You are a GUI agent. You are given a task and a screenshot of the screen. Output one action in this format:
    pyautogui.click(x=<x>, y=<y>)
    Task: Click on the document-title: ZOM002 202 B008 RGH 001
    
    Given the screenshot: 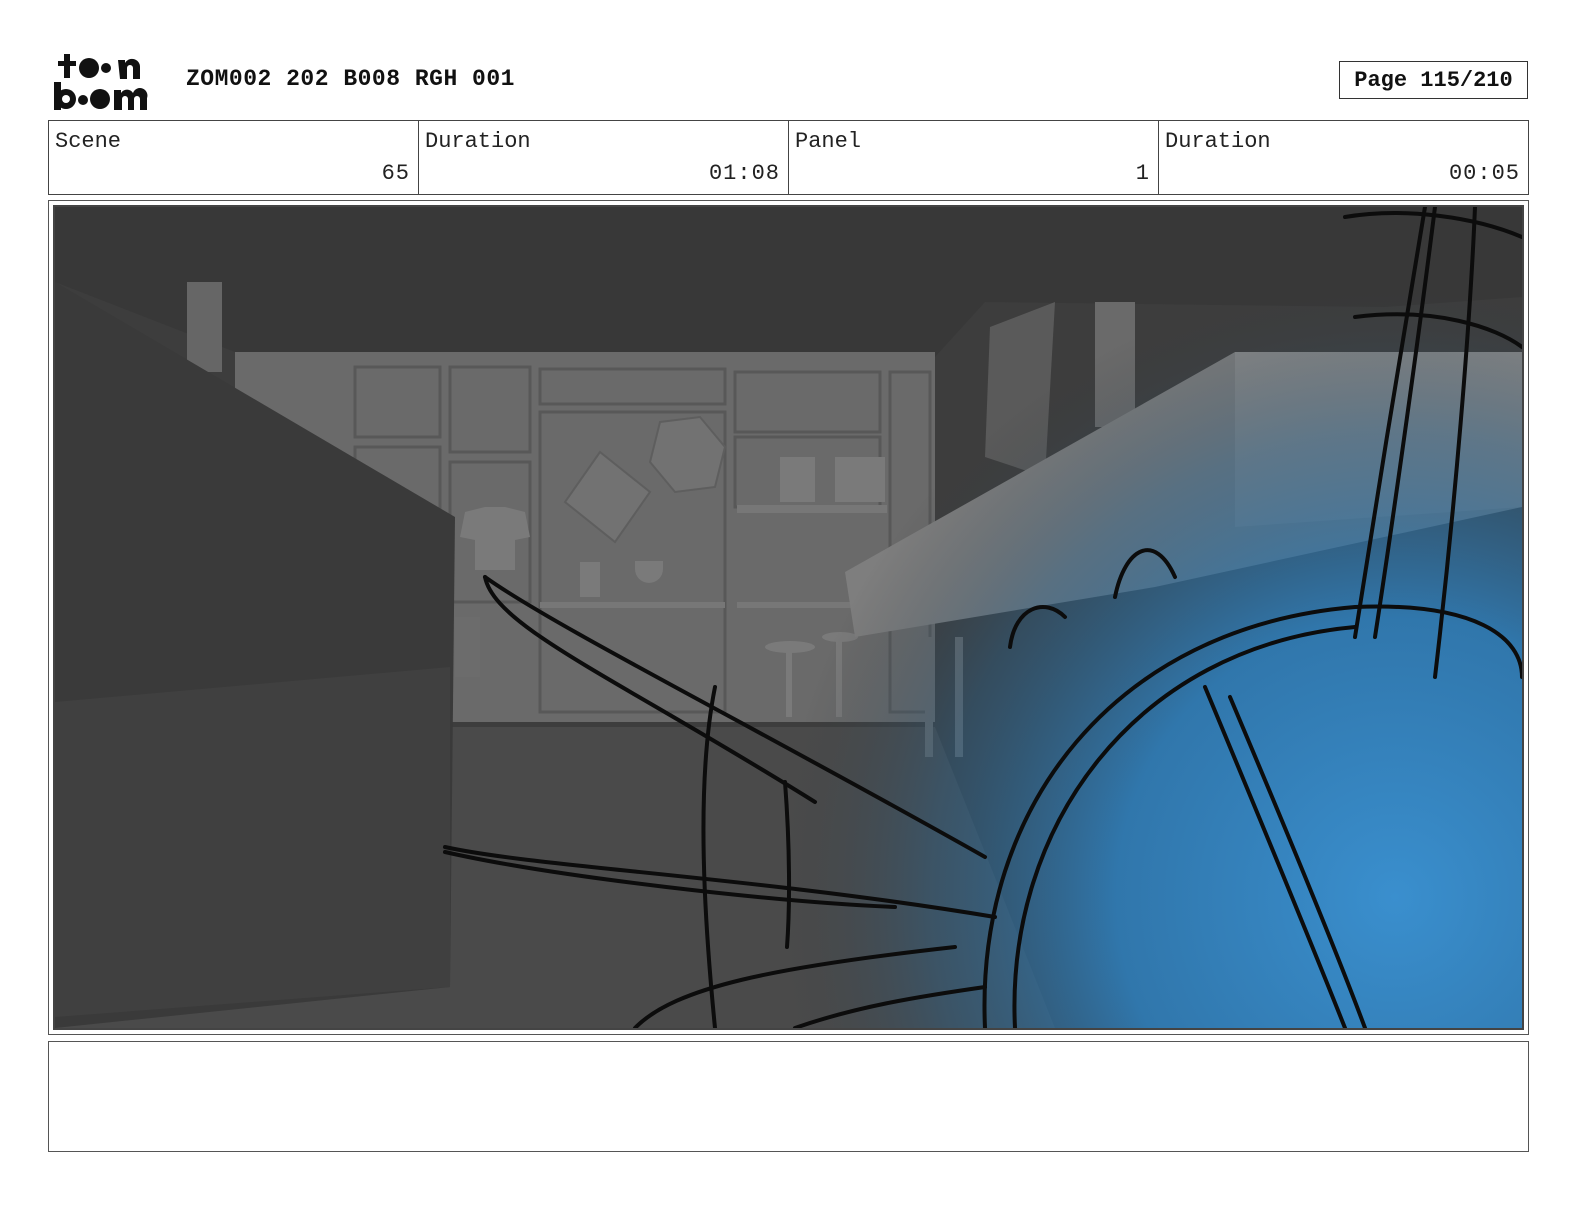 What is the action you would take?
    pyautogui.click(x=350, y=79)
    